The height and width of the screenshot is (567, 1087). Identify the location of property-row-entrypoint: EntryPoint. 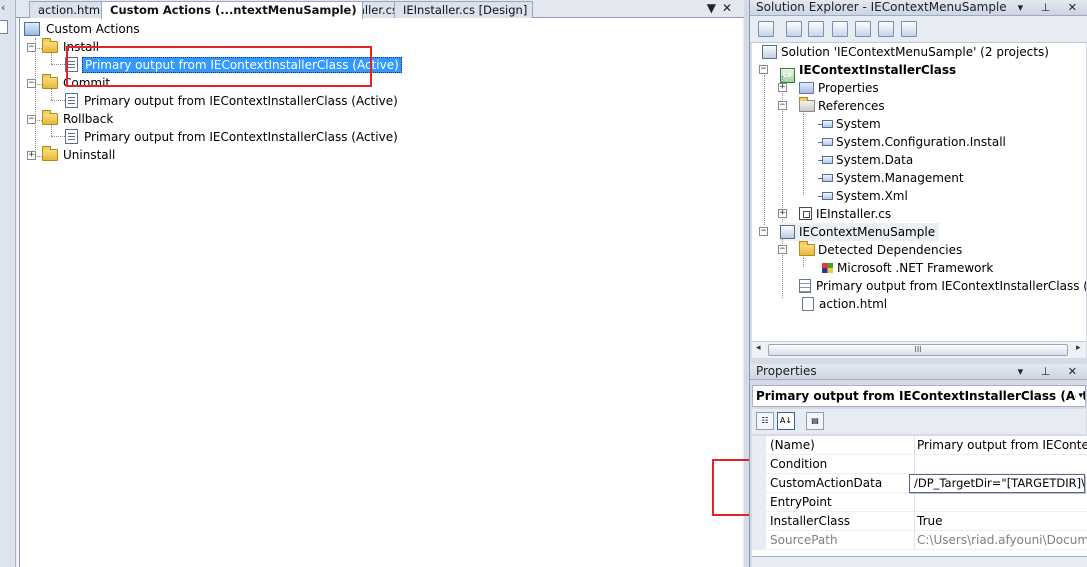
(919, 502).